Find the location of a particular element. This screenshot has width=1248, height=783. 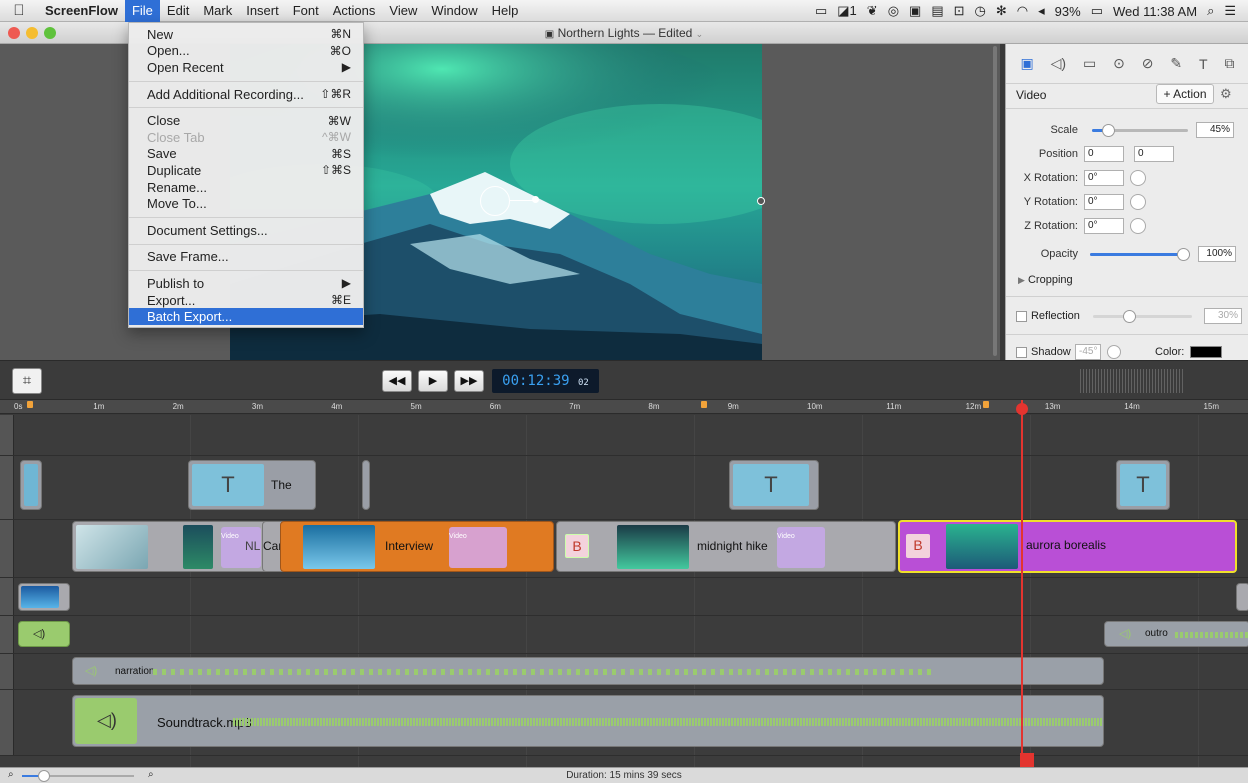

video-properties-icon: ▣ is located at coordinates (1026, 63).